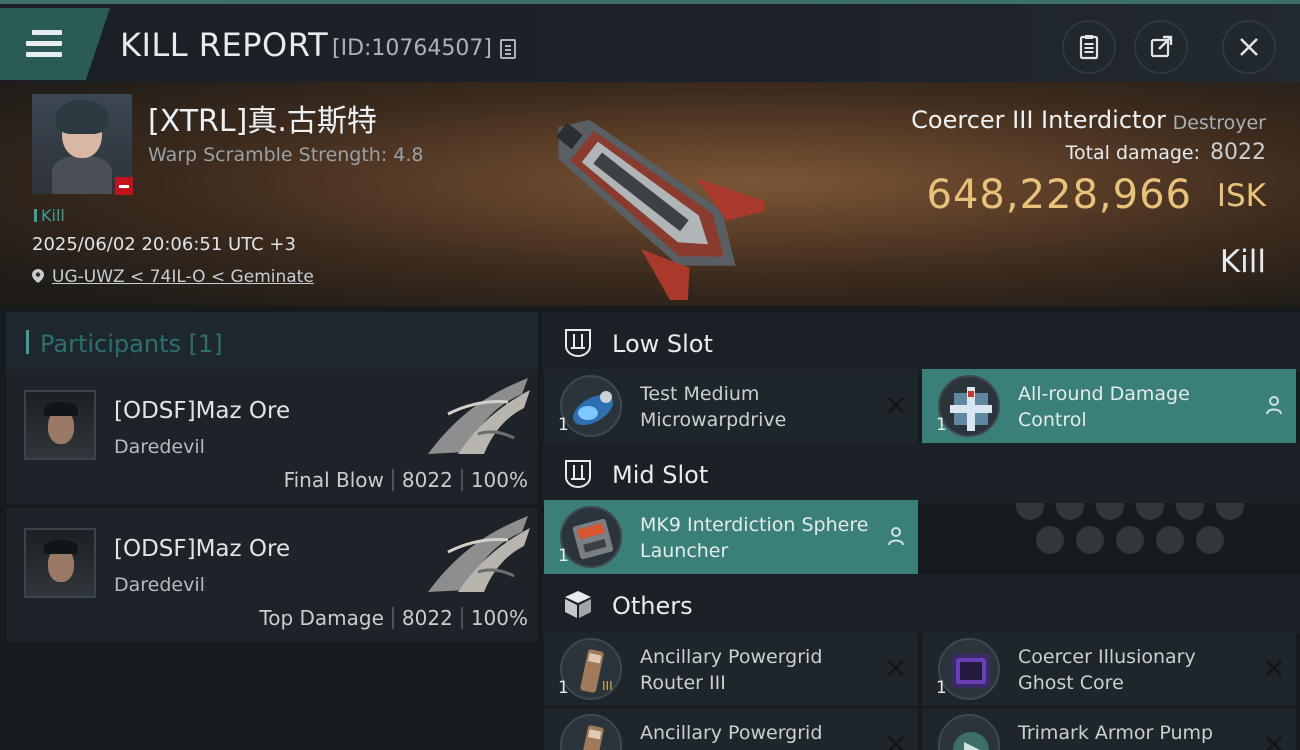 Image resolution: width=1300 pixels, height=750 pixels. I want to click on low-slot-icon, so click(578, 343).